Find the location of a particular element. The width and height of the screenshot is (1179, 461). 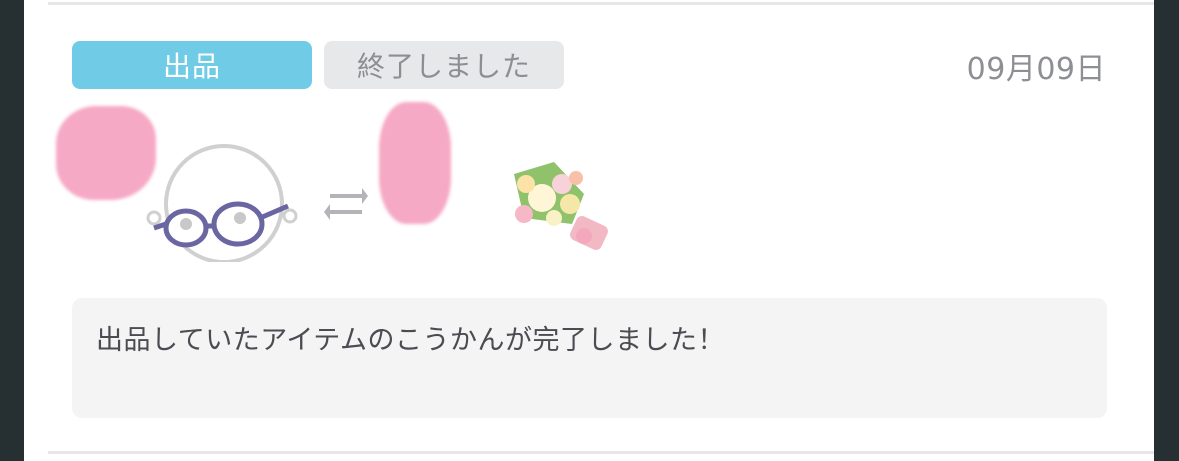

status-badge: 終了しました is located at coordinates (444, 65).